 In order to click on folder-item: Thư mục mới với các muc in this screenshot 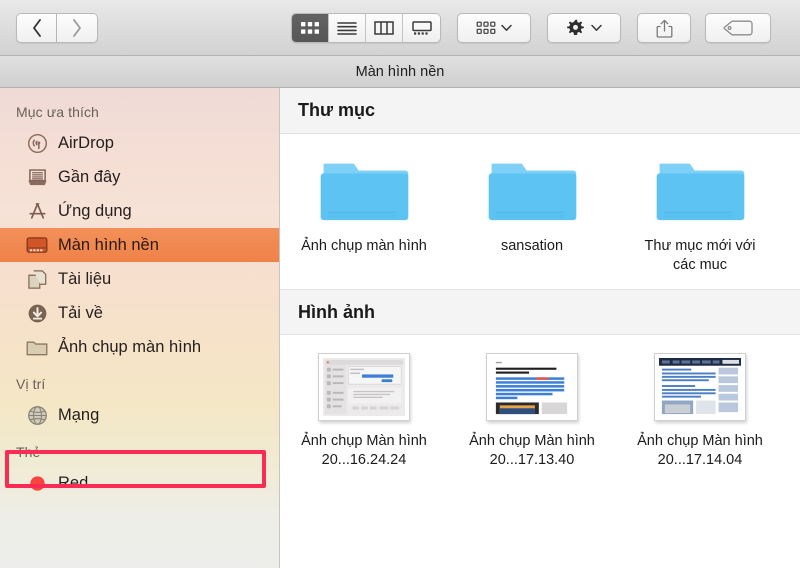, I will do `click(700, 213)`.